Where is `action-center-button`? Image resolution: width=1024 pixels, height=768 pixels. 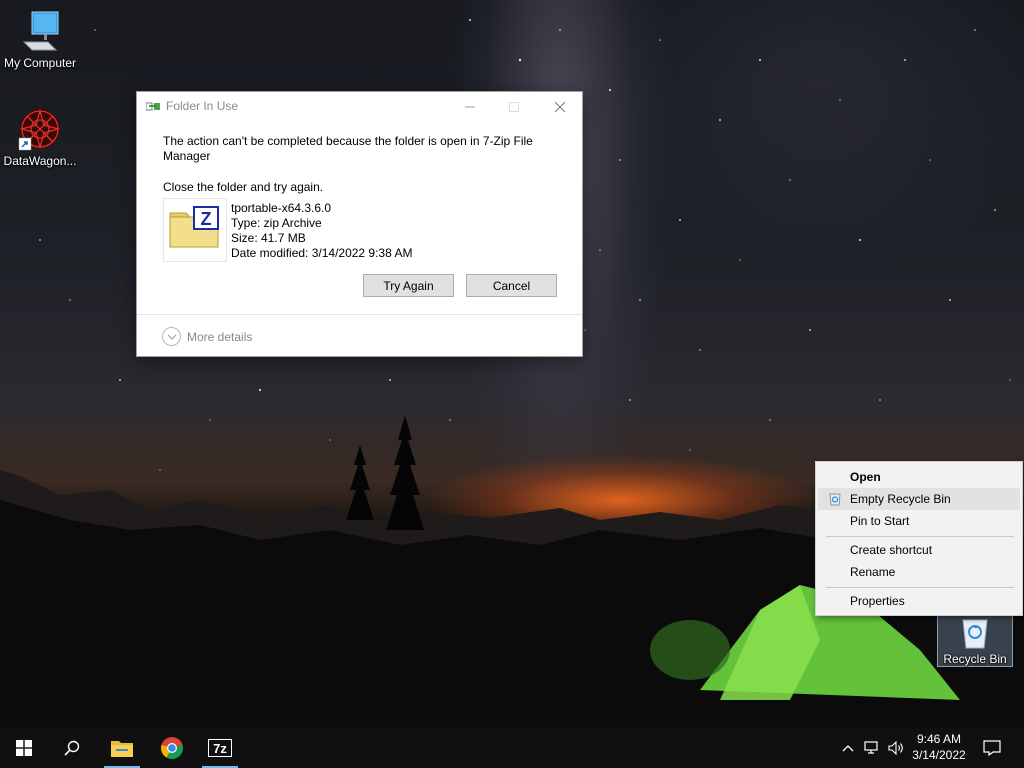 action-center-button is located at coordinates (992, 748).